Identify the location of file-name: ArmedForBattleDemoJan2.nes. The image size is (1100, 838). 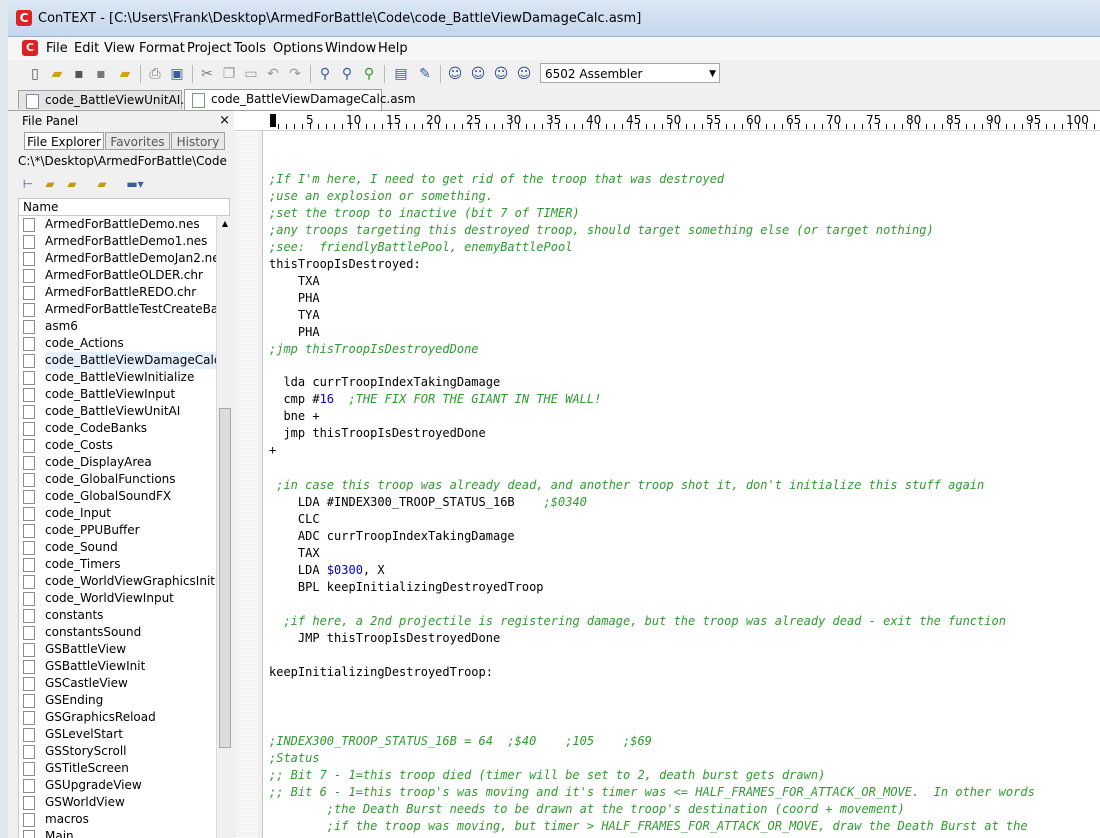
(131, 258).